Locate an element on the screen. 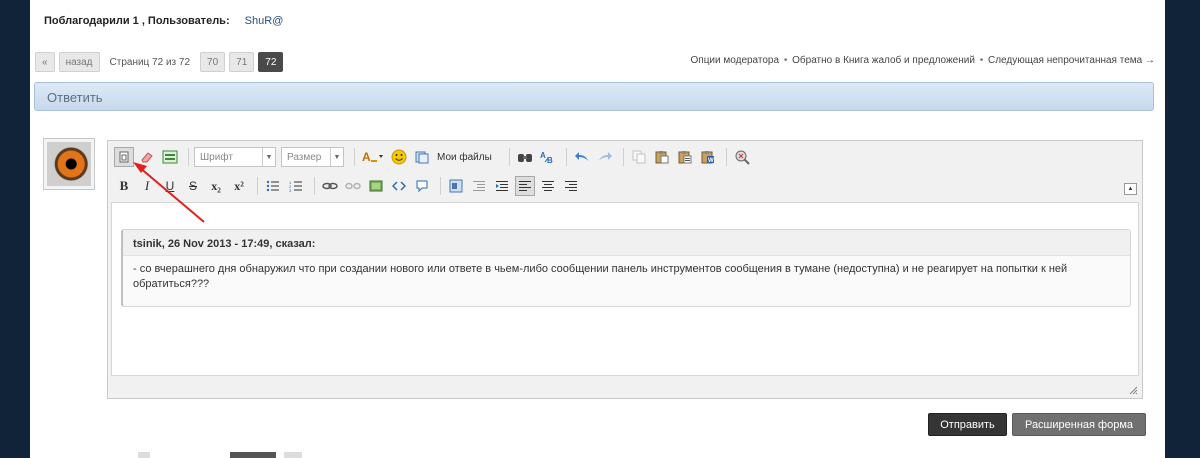  outdent-icon is located at coordinates (479, 186).